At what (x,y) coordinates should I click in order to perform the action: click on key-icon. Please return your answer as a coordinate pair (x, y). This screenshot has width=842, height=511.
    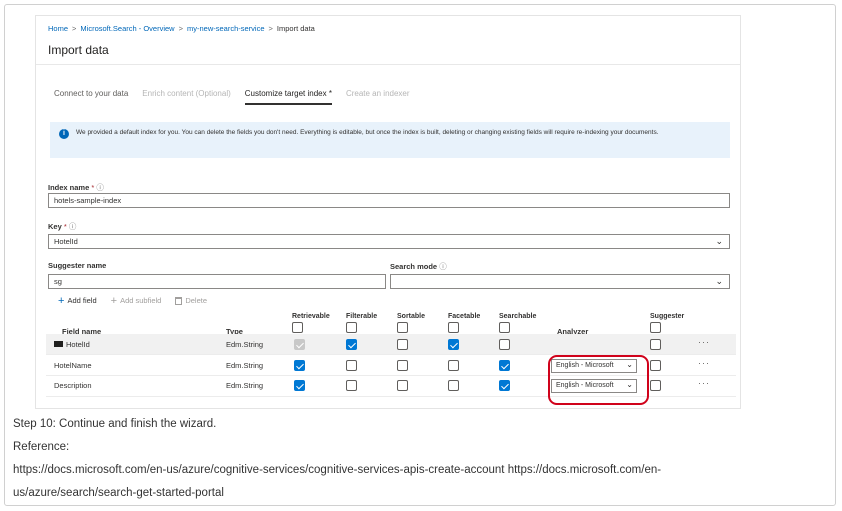
    Looking at the image, I should click on (58, 344).